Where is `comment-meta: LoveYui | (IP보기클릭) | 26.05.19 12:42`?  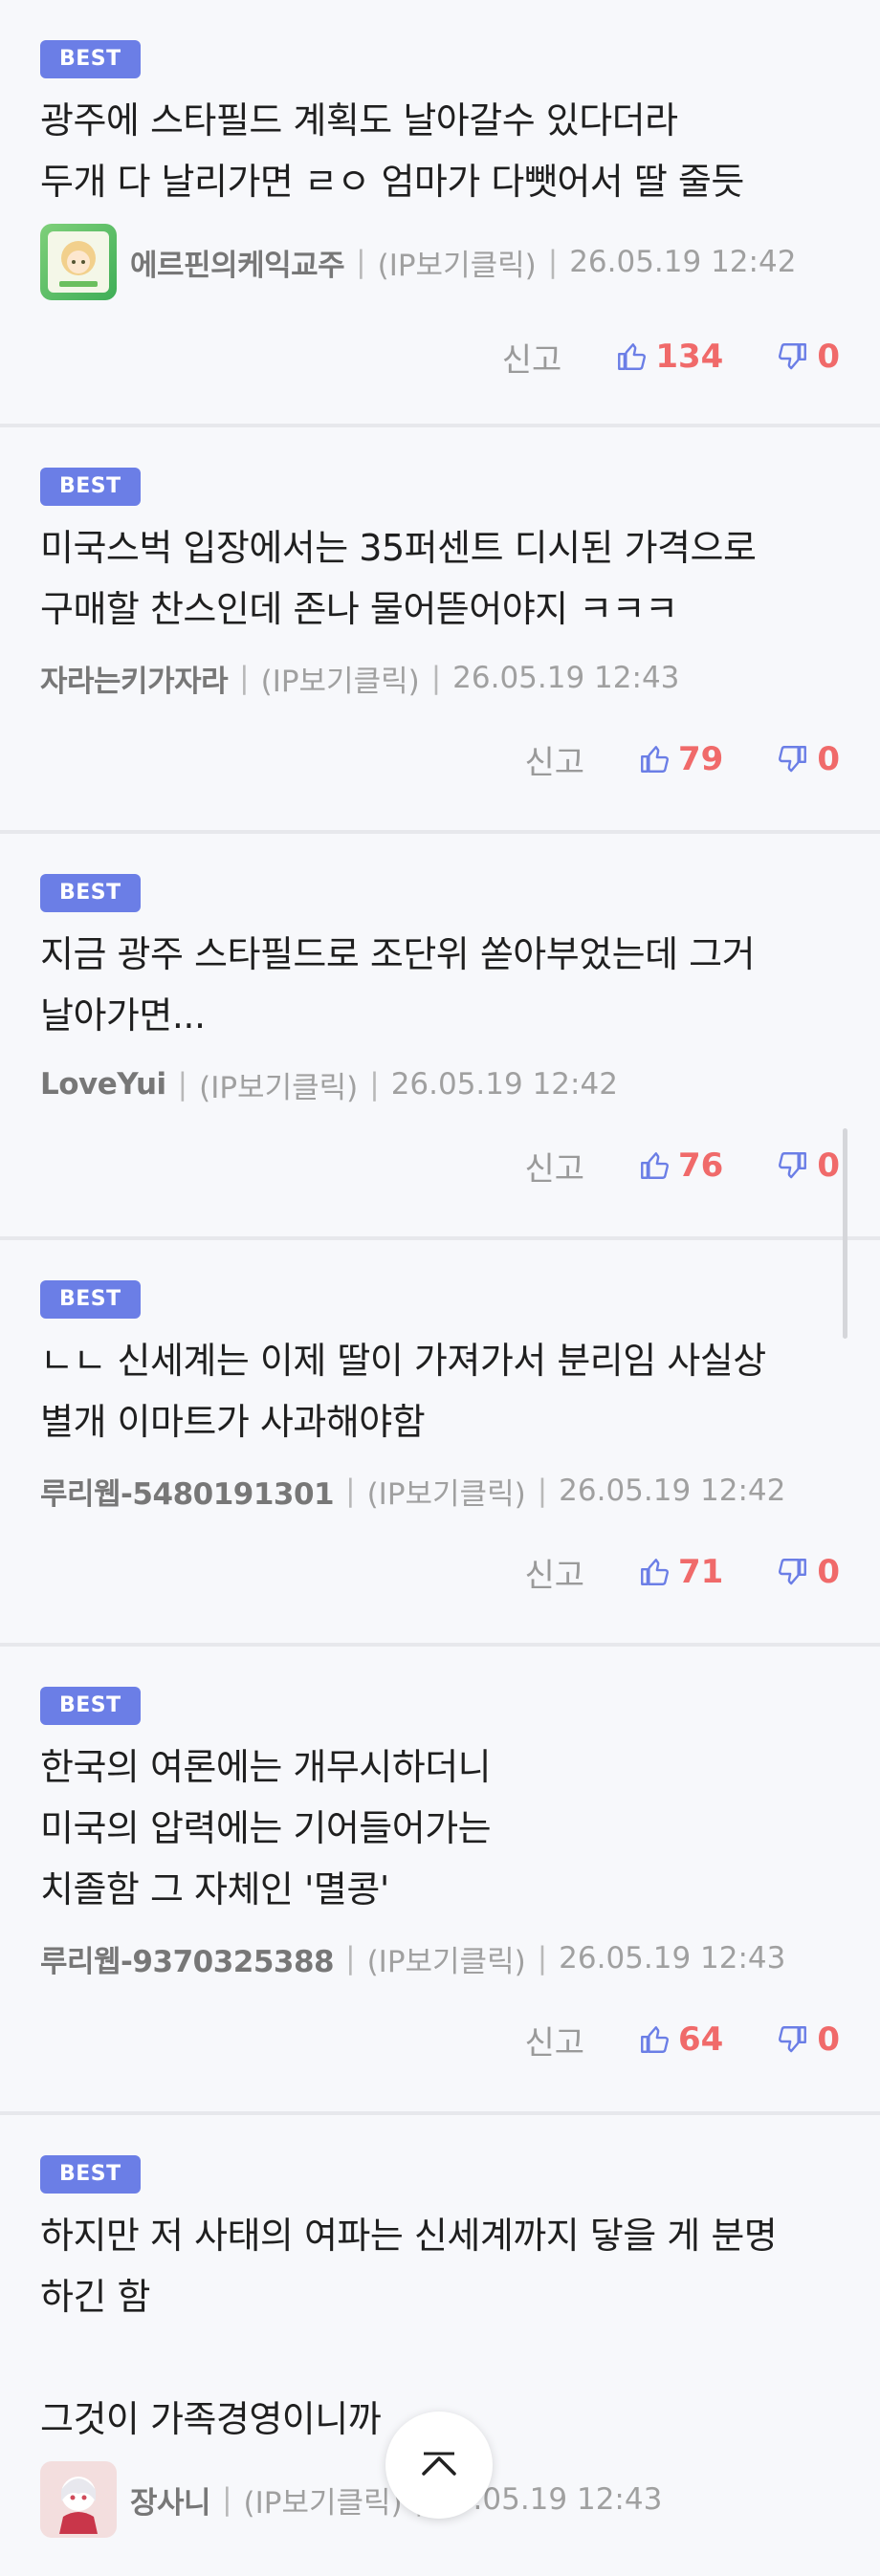
comment-meta: LoveYui | (IP보기클릭) | 26.05.19 12:42 is located at coordinates (440, 1084).